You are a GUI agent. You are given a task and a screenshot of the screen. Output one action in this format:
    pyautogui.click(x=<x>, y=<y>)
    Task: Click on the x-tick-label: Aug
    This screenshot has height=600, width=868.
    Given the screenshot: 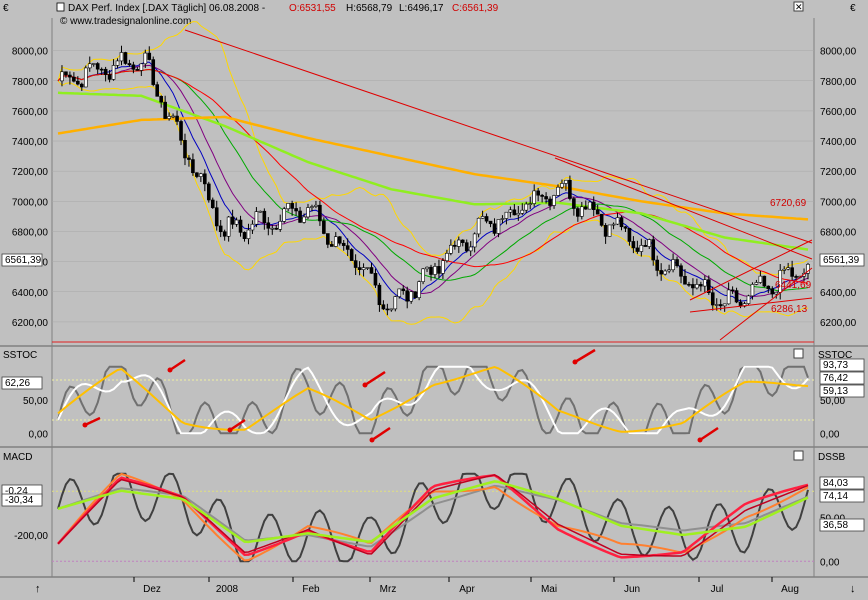 What is the action you would take?
    pyautogui.click(x=790, y=589)
    